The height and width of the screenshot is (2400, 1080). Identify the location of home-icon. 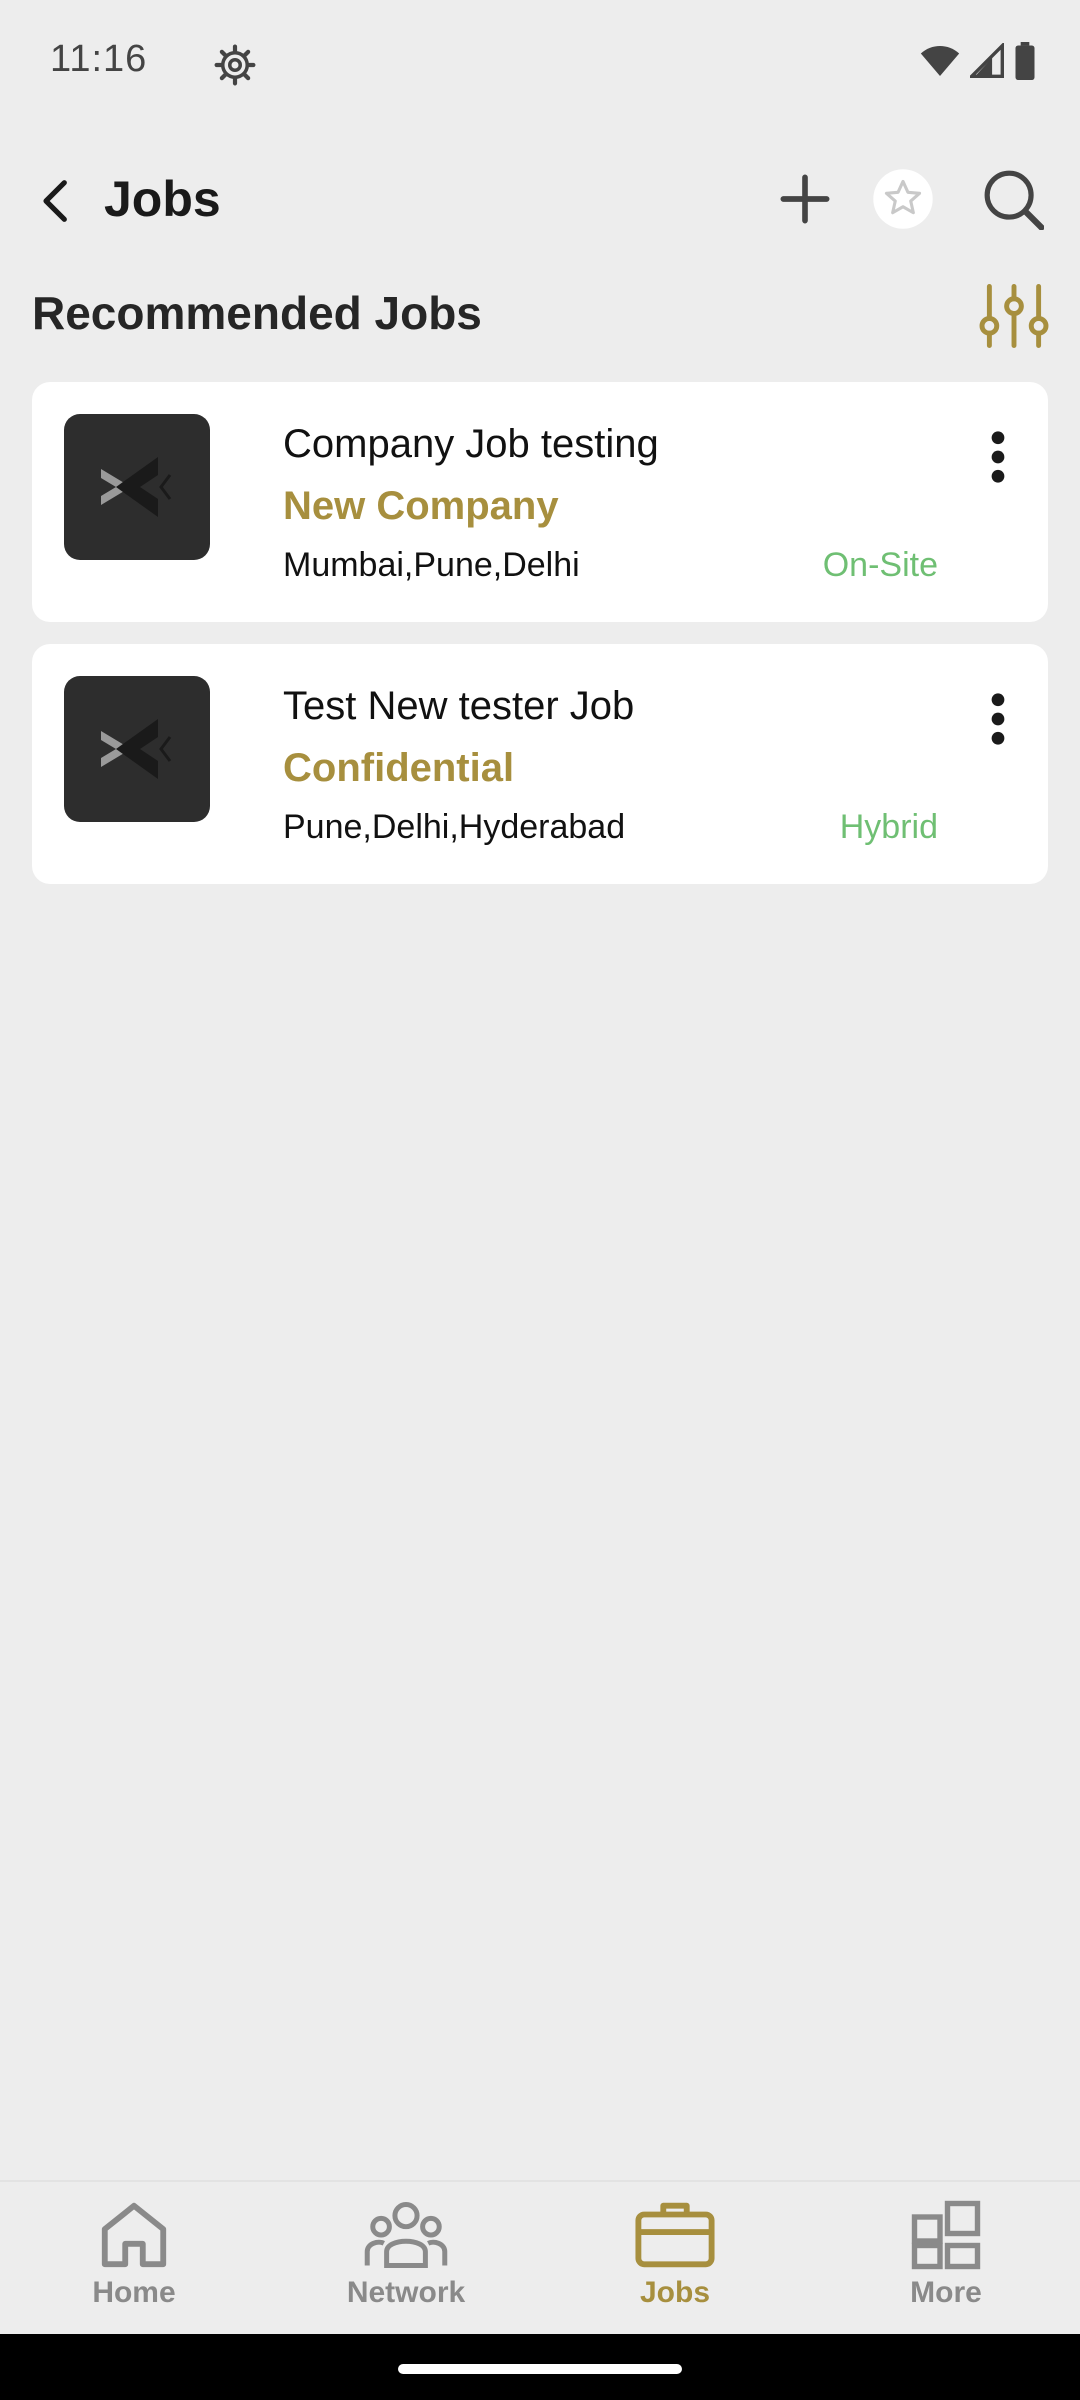
(134, 2235).